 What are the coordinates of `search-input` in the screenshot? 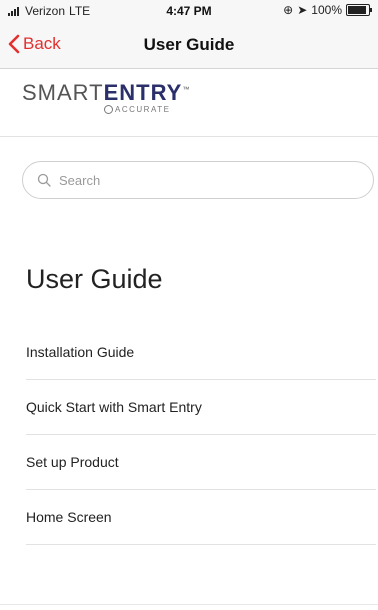 It's located at (199, 180).